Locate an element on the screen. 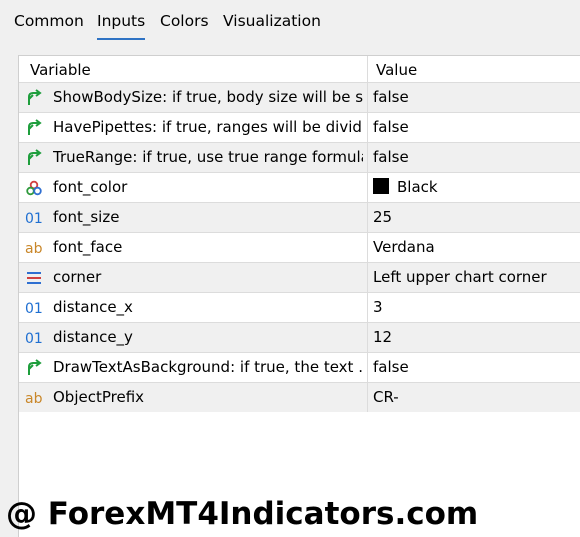 The height and width of the screenshot is (537, 580). value-text: Verdana is located at coordinates (404, 247).